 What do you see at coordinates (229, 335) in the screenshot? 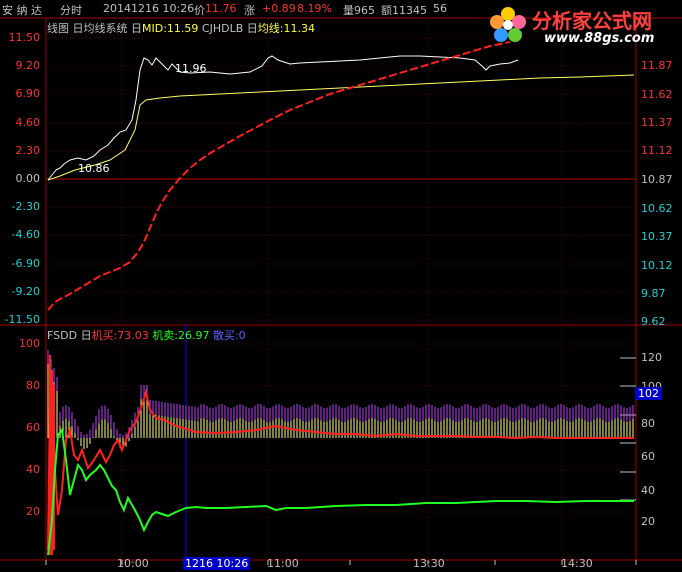
I see `legend-retail: 散买:0` at bounding box center [229, 335].